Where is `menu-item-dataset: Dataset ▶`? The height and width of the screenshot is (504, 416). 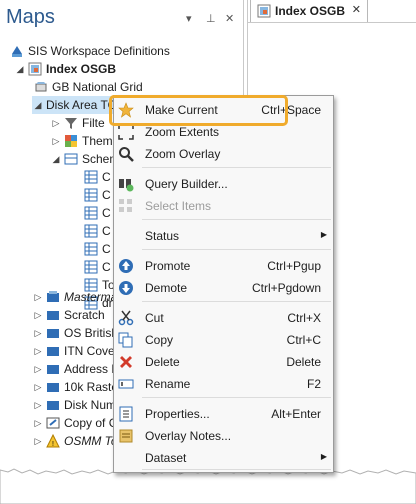
menu-item-dataset: Dataset ▶ is located at coordinates (223, 458).